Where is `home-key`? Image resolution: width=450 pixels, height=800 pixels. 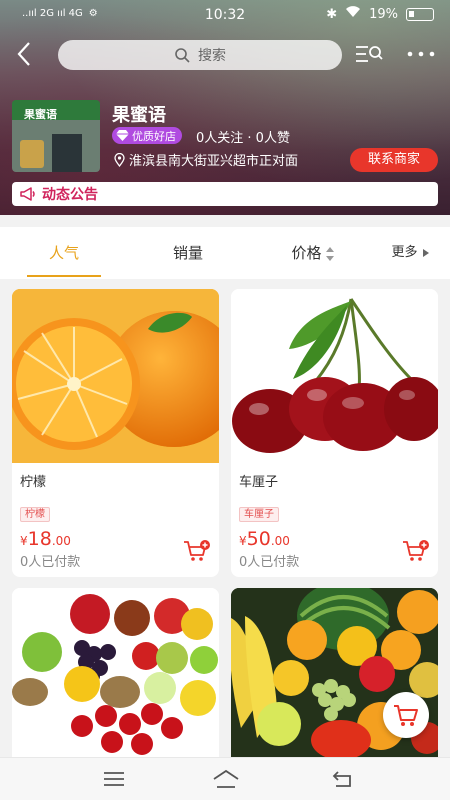 home-key is located at coordinates (226, 779).